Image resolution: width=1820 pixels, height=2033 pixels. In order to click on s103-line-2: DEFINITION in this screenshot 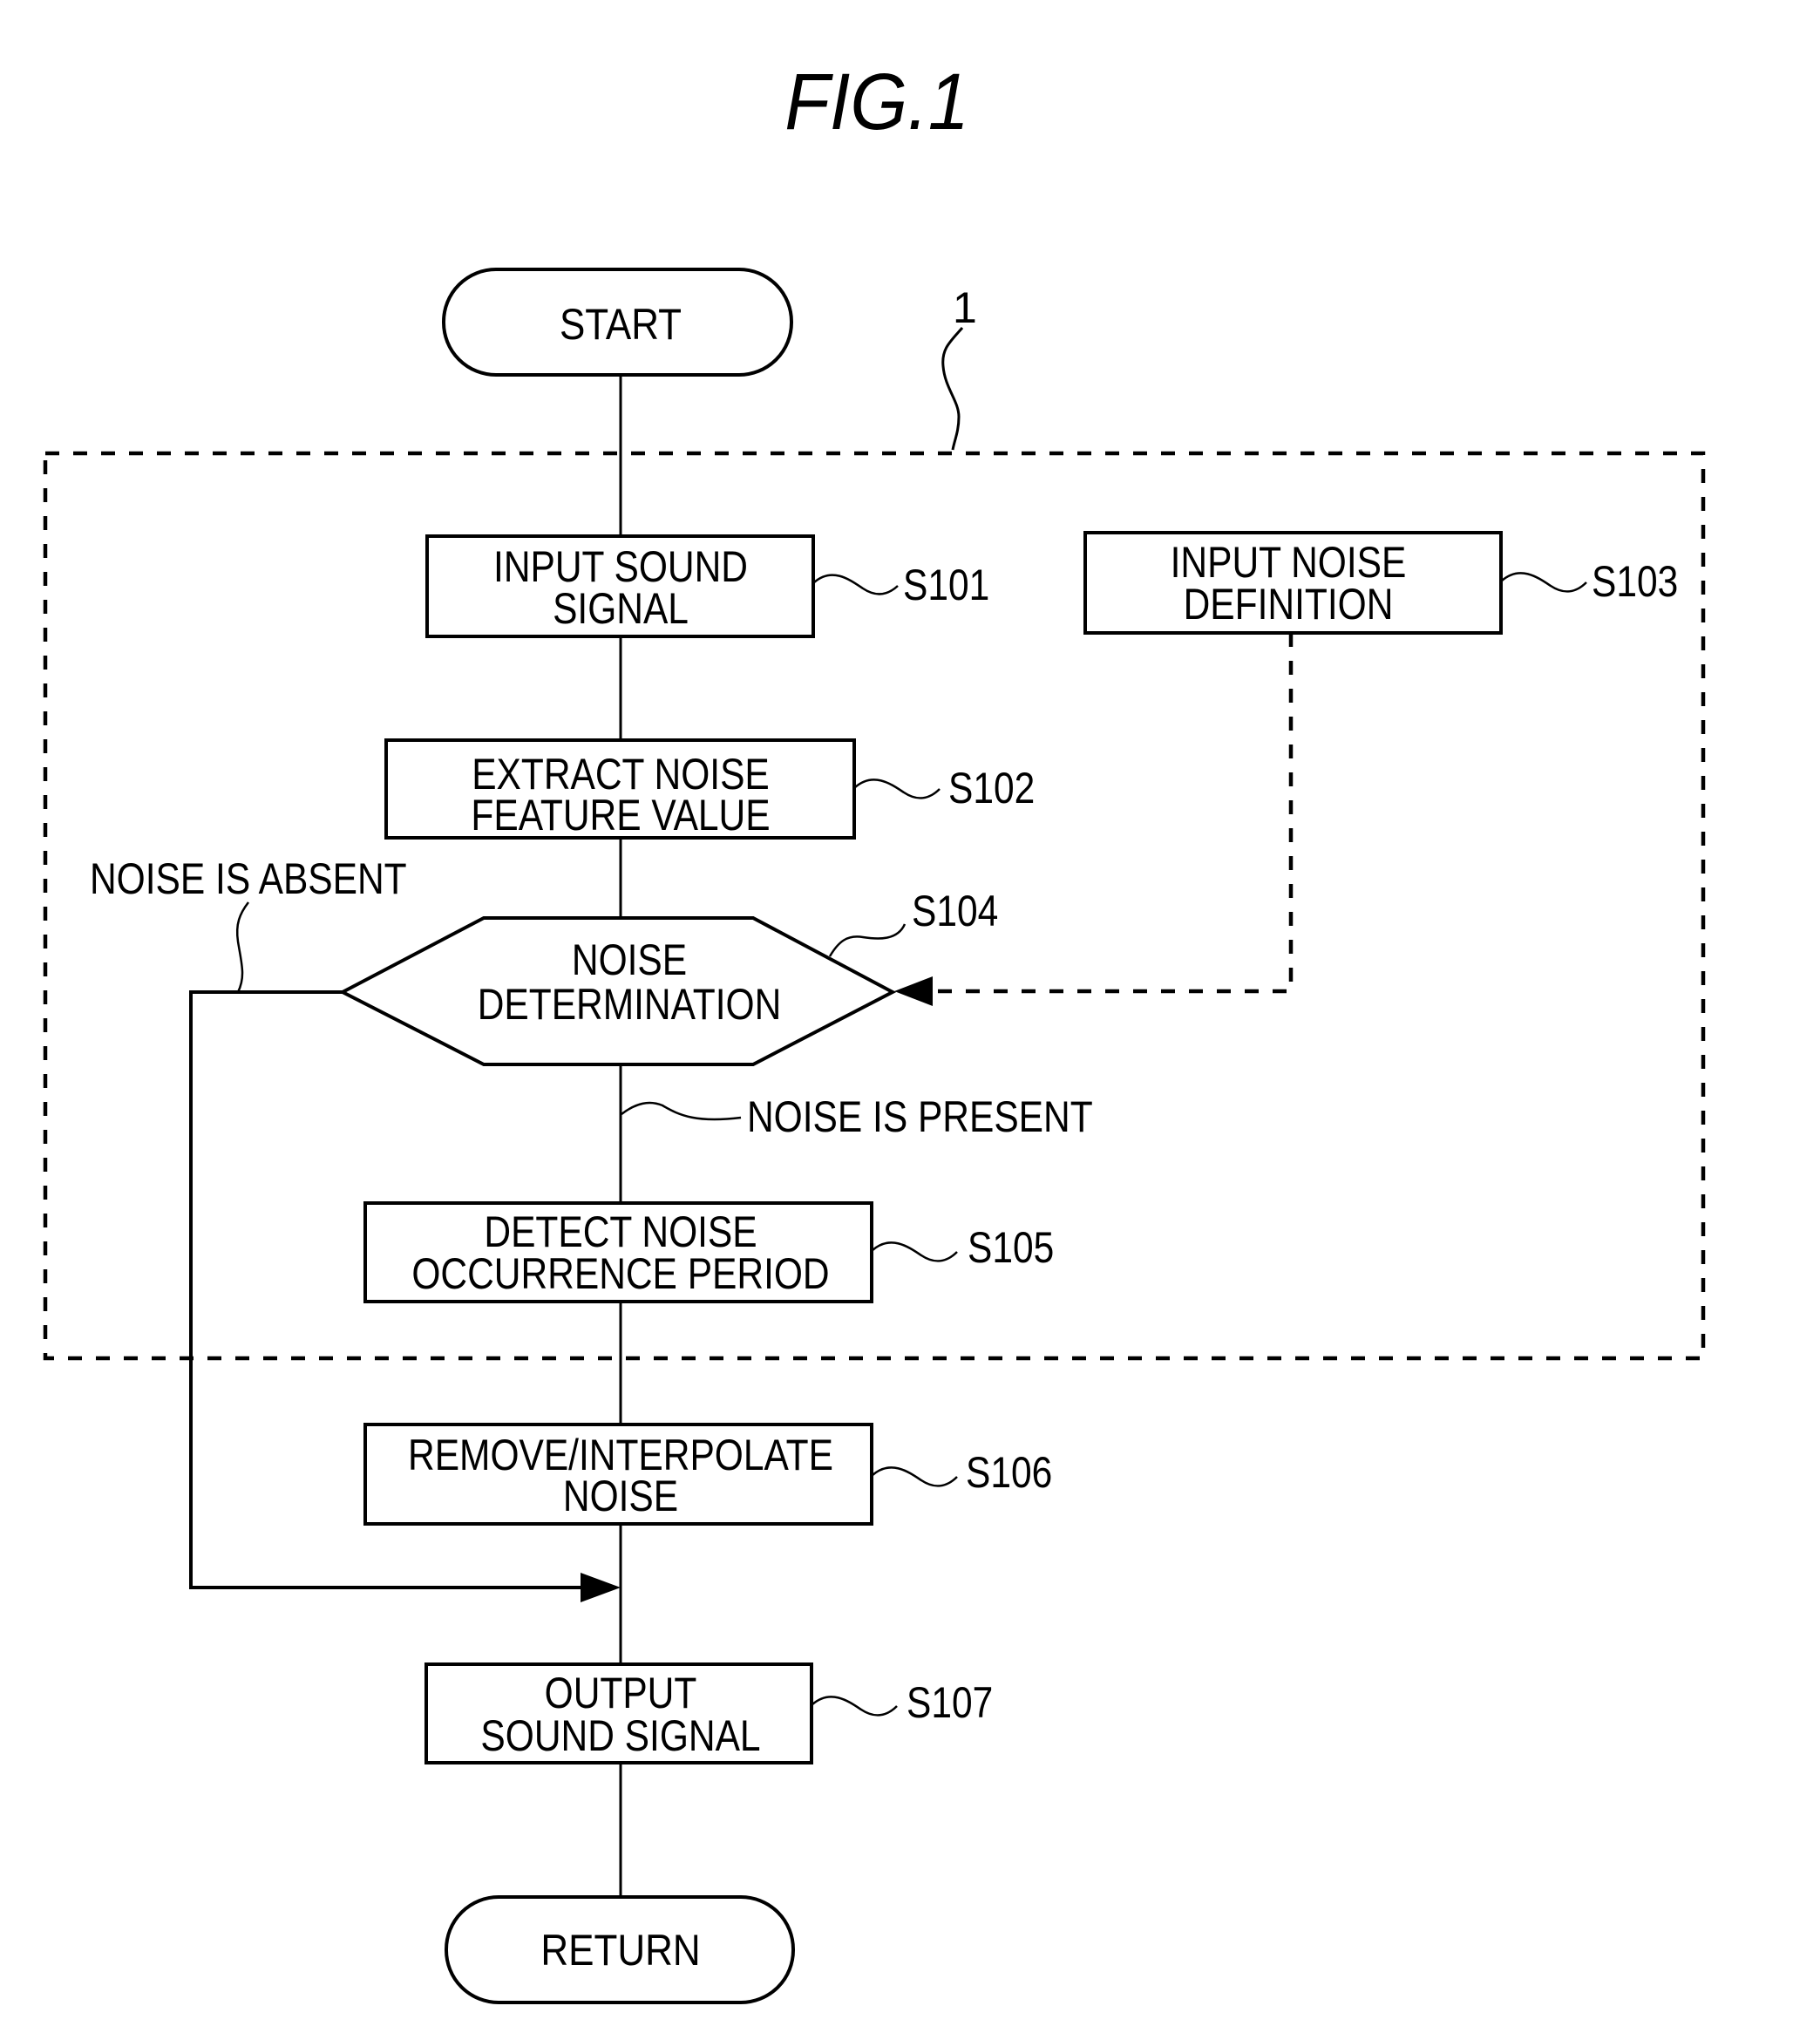, I will do `click(1289, 605)`.